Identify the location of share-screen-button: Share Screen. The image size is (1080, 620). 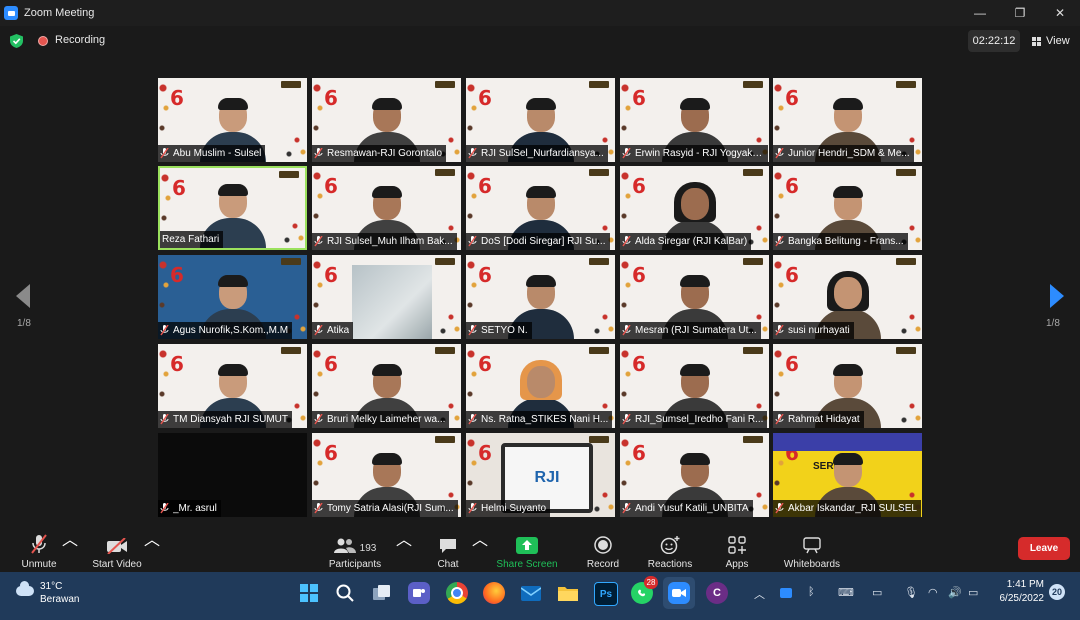
(527, 549).